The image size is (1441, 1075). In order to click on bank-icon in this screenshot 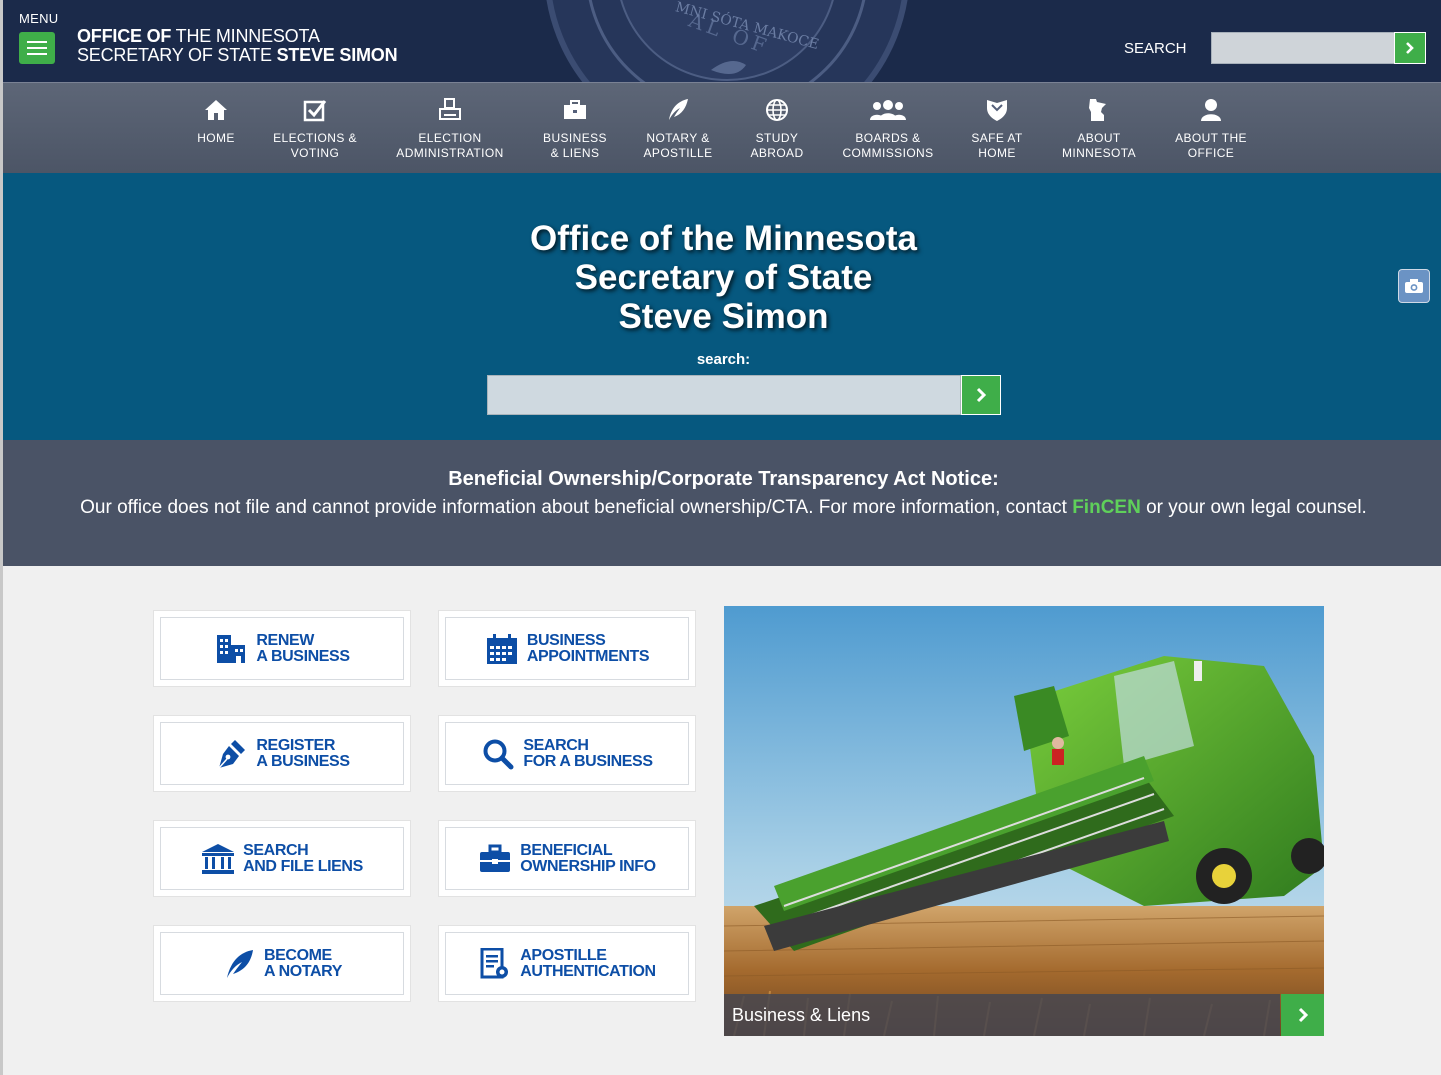, I will do `click(218, 859)`.